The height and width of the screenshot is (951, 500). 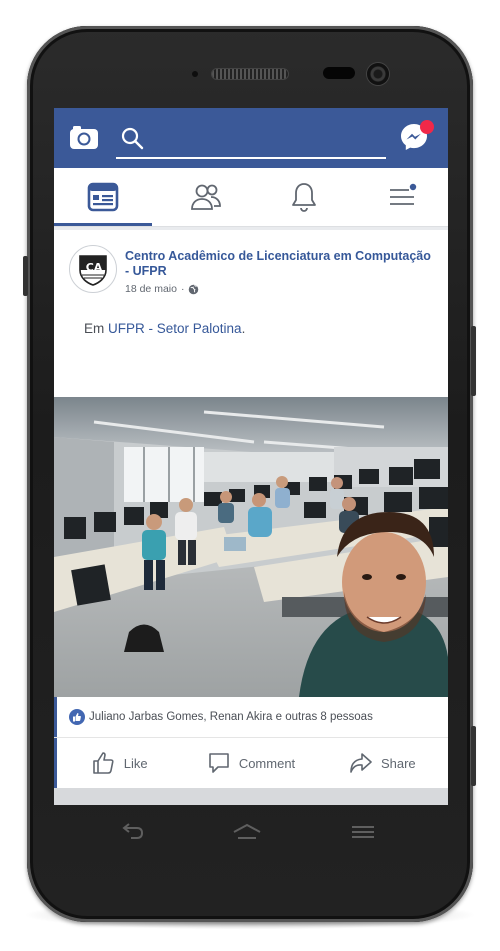 What do you see at coordinates (247, 832) in the screenshot?
I see `home-icon` at bounding box center [247, 832].